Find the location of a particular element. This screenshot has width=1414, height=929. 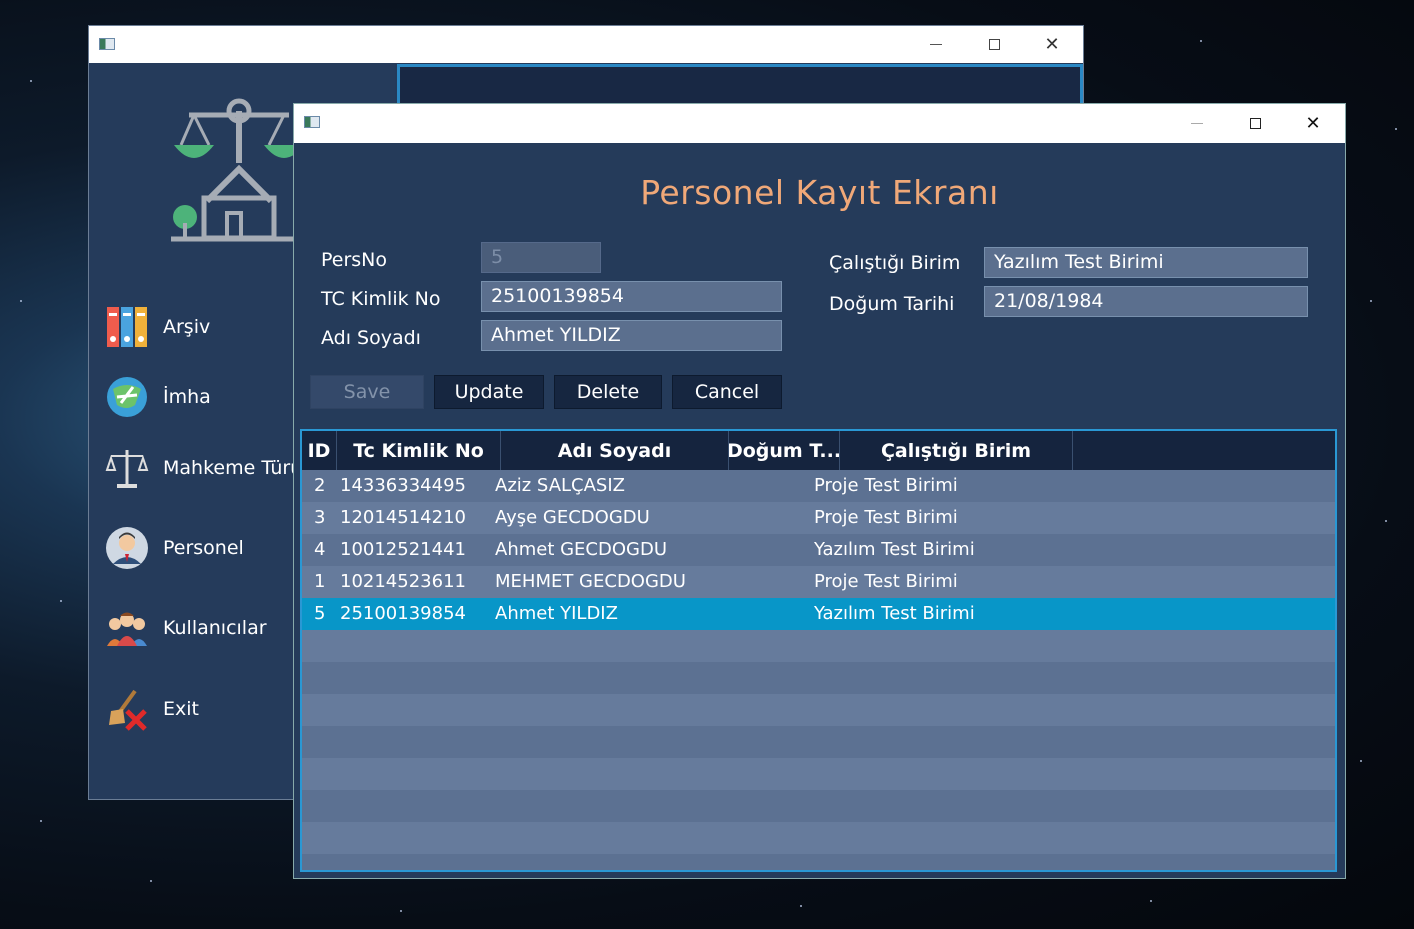

pers-no-label: PersNo is located at coordinates (354, 260).